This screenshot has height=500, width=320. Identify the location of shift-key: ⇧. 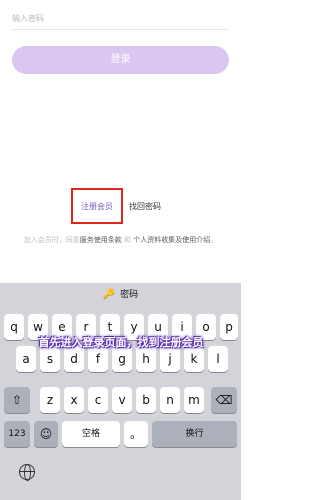
(17, 400).